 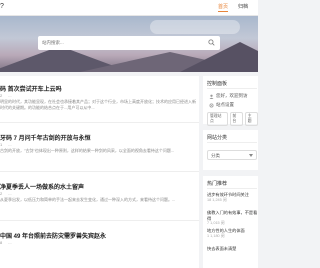 I want to click on user-icon, so click(x=211, y=96).